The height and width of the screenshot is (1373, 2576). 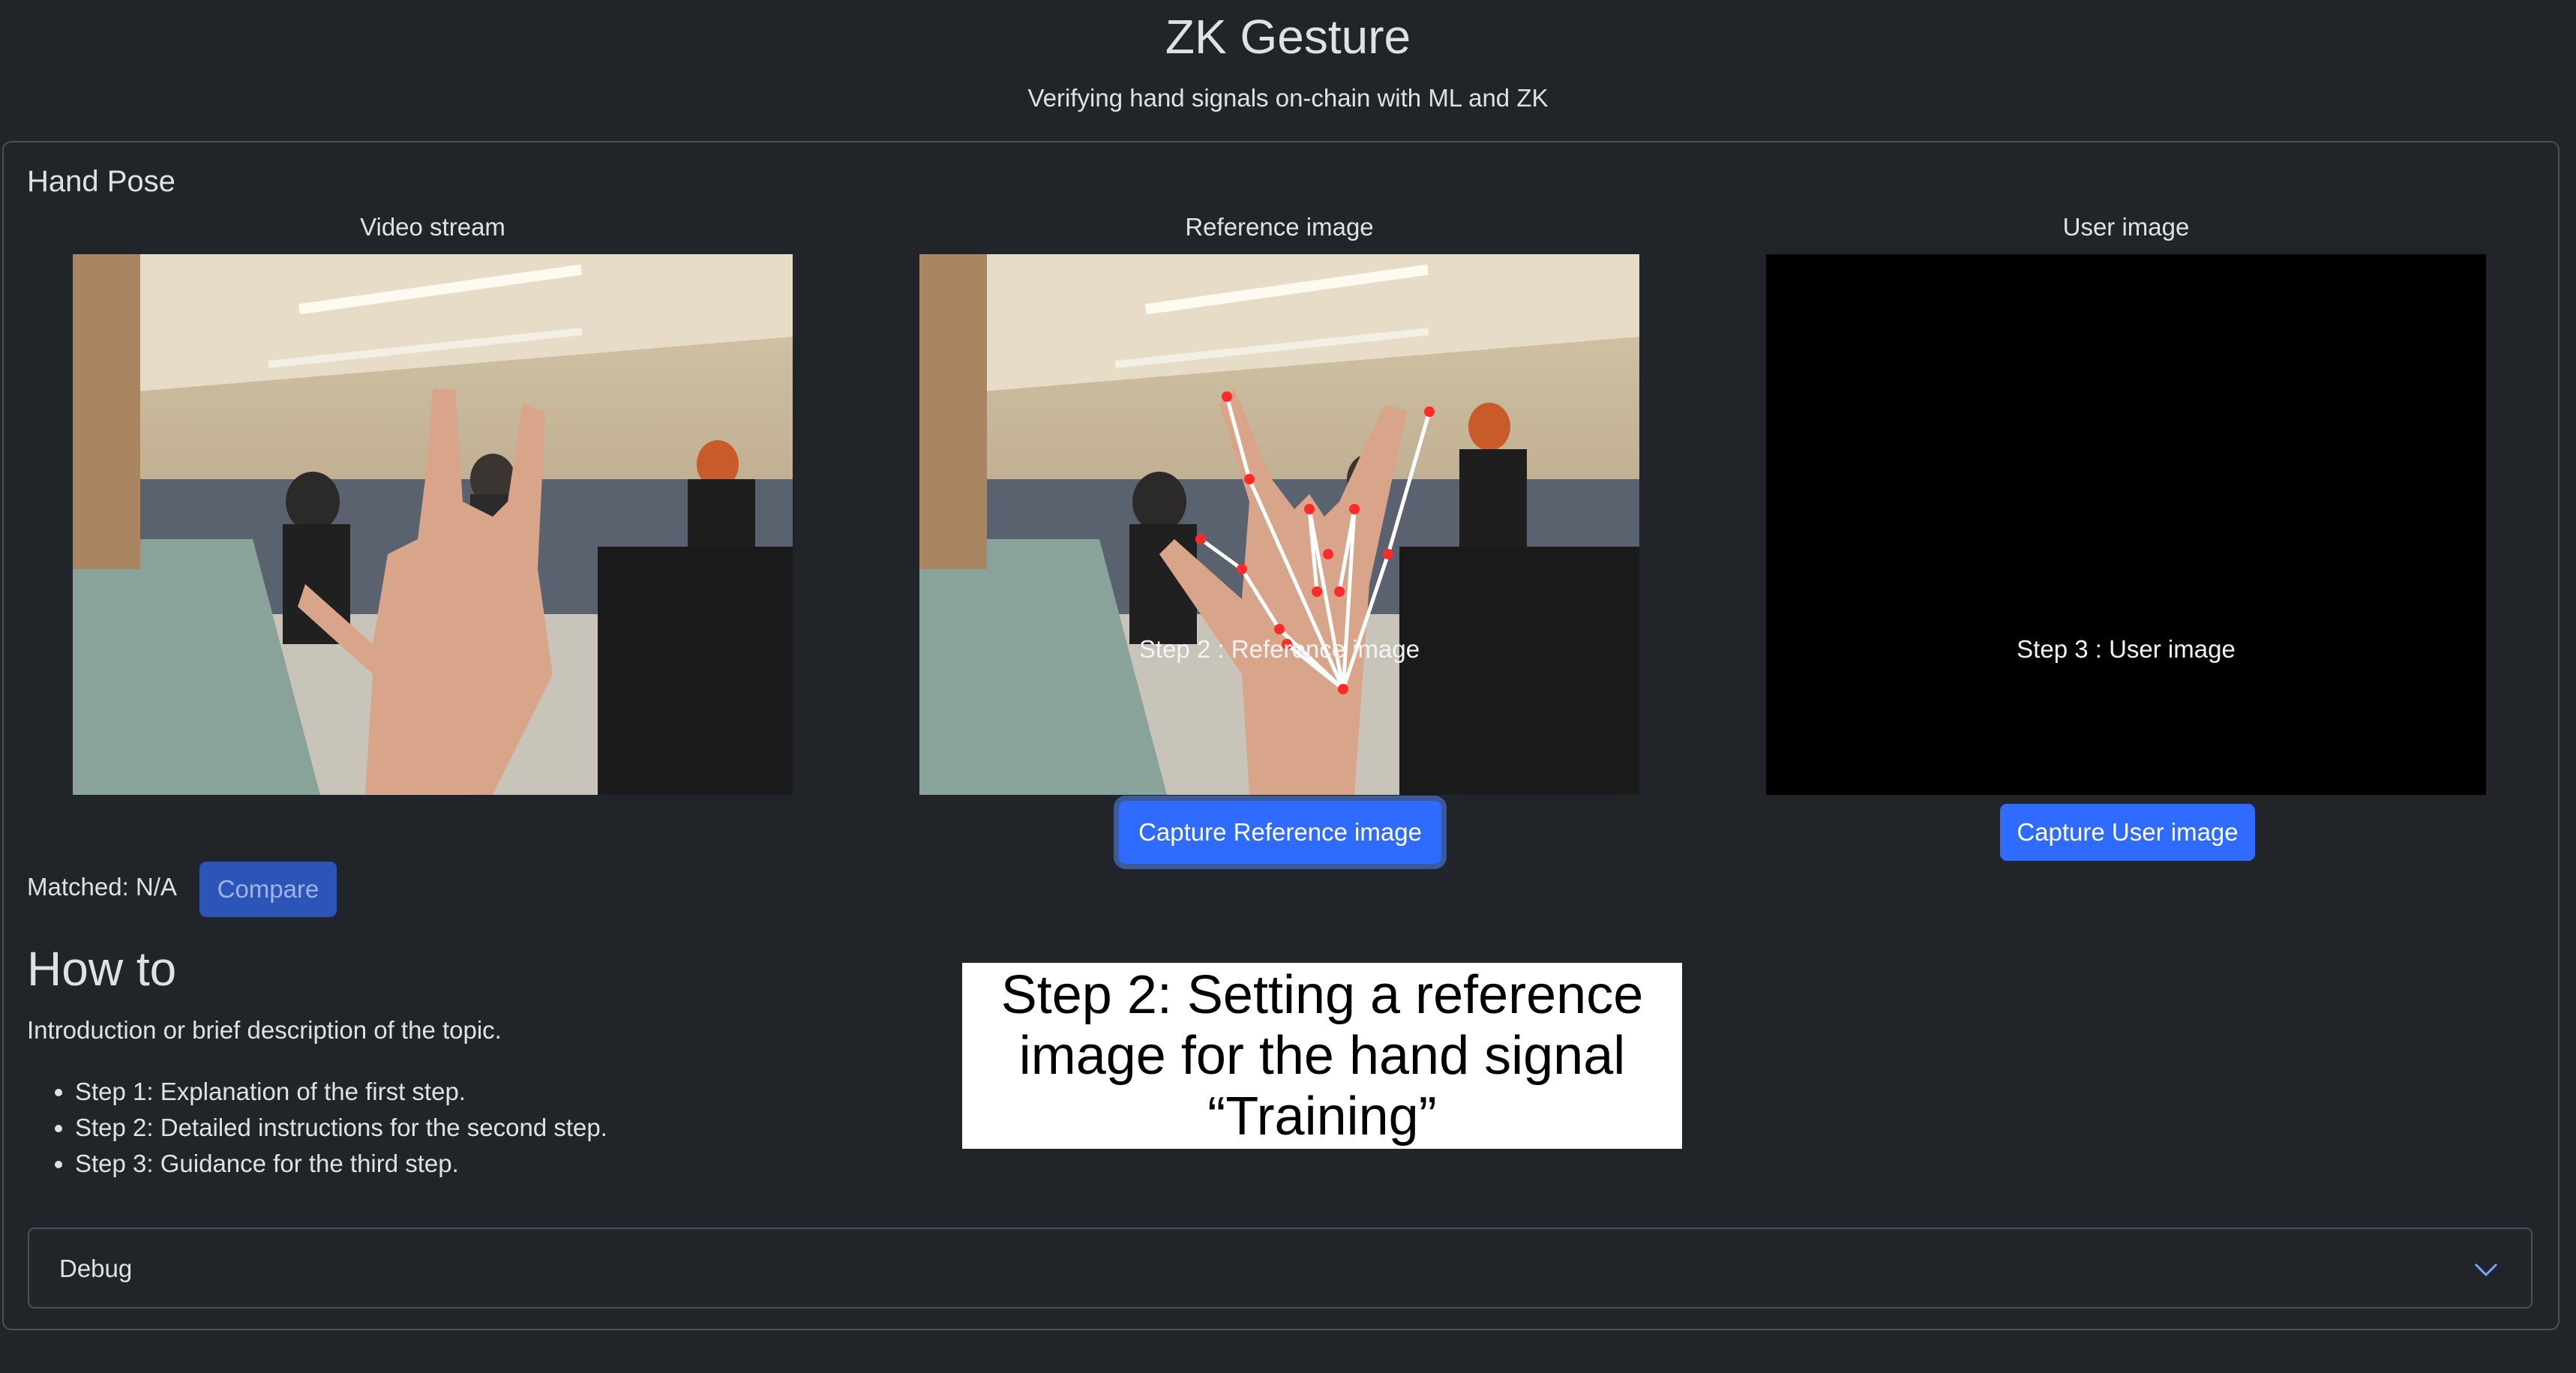 I want to click on step-instruction-line: Step 2: Setting a reference, so click(x=1322, y=995).